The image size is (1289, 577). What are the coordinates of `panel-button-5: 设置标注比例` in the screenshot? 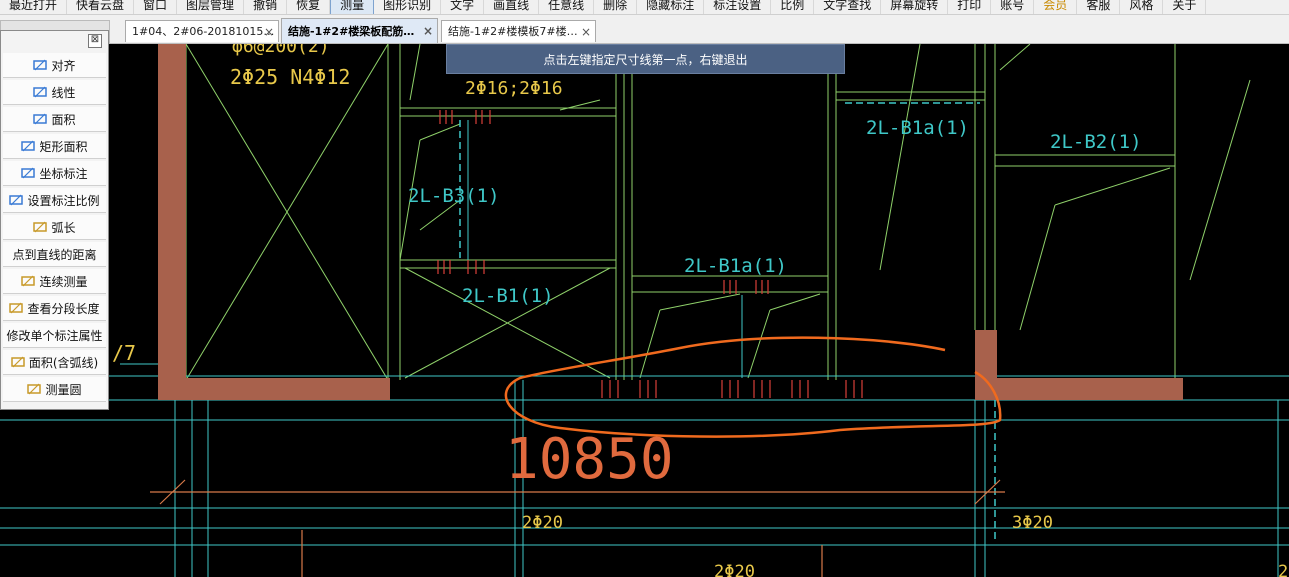 It's located at (54, 200).